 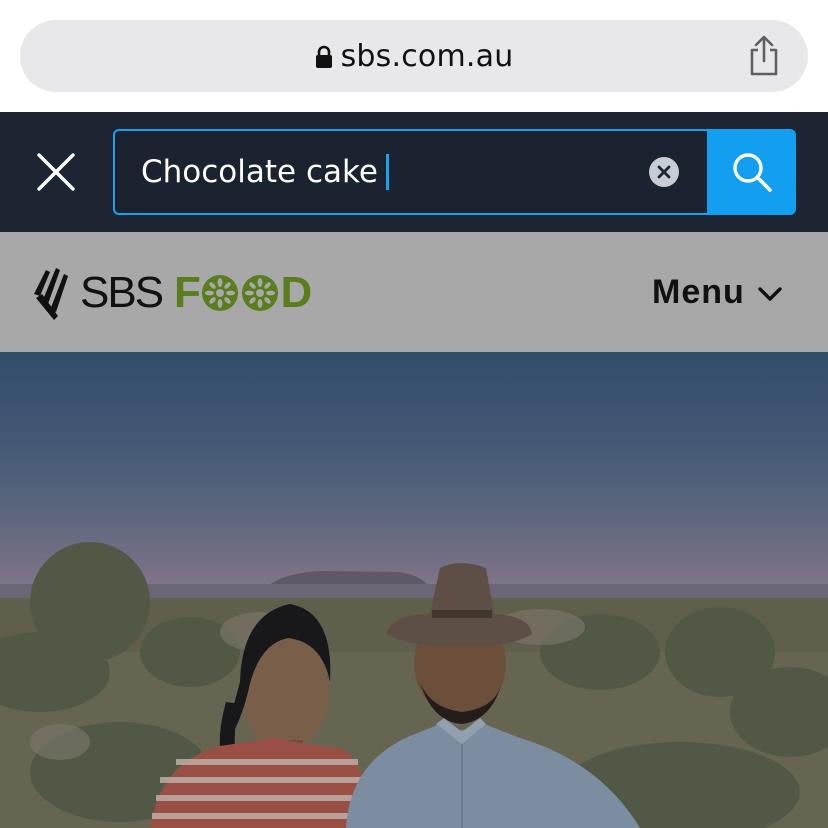 I want to click on clear-icon, so click(x=664, y=172).